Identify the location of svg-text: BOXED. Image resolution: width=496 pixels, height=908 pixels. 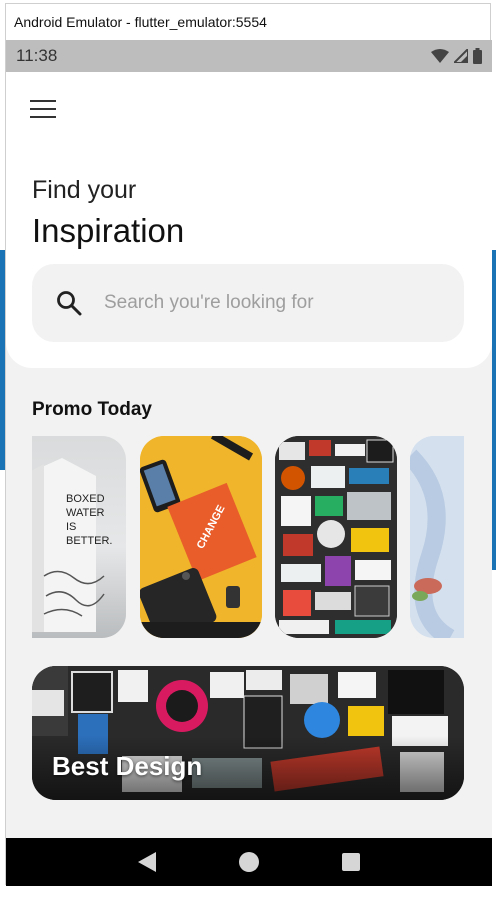
(85, 499).